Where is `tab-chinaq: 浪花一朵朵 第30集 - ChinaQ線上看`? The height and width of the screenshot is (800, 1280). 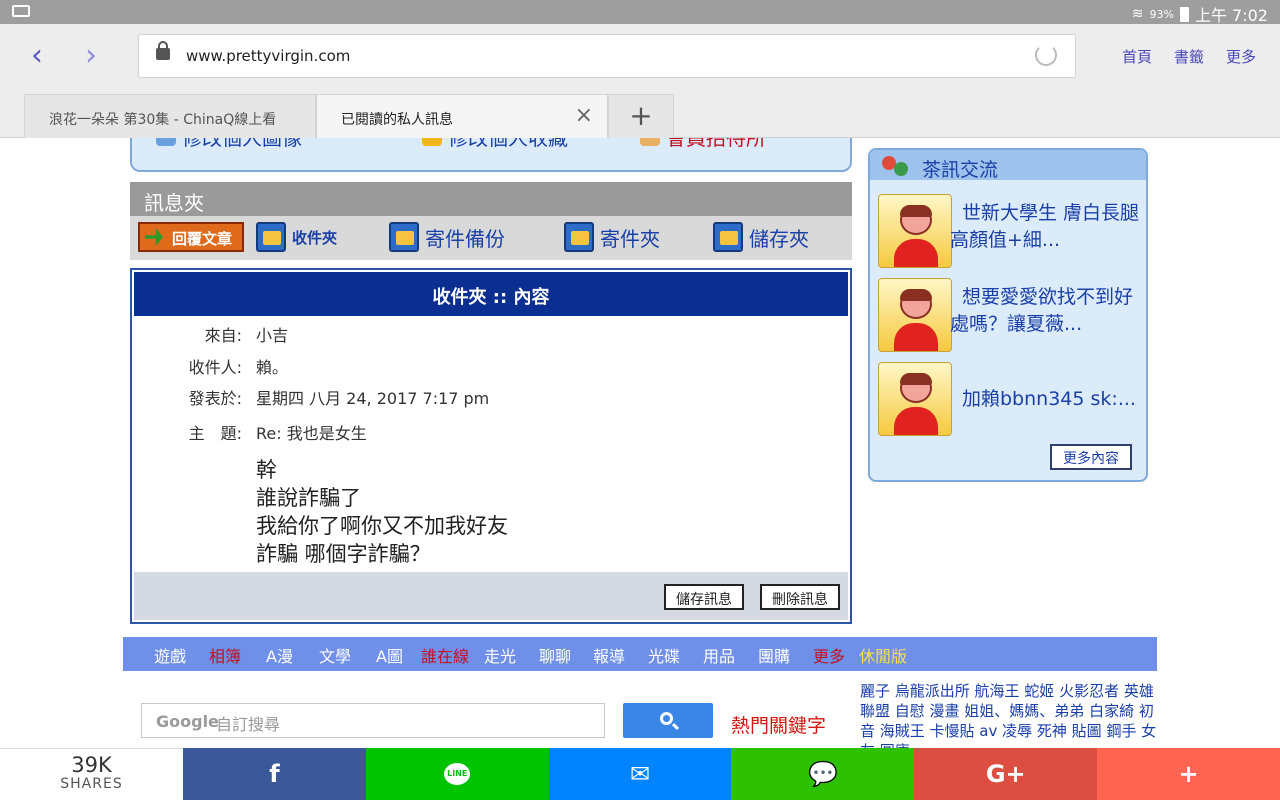
tab-chinaq: 浪花一朵朵 第30集 - ChinaQ線上看 is located at coordinates (170, 116).